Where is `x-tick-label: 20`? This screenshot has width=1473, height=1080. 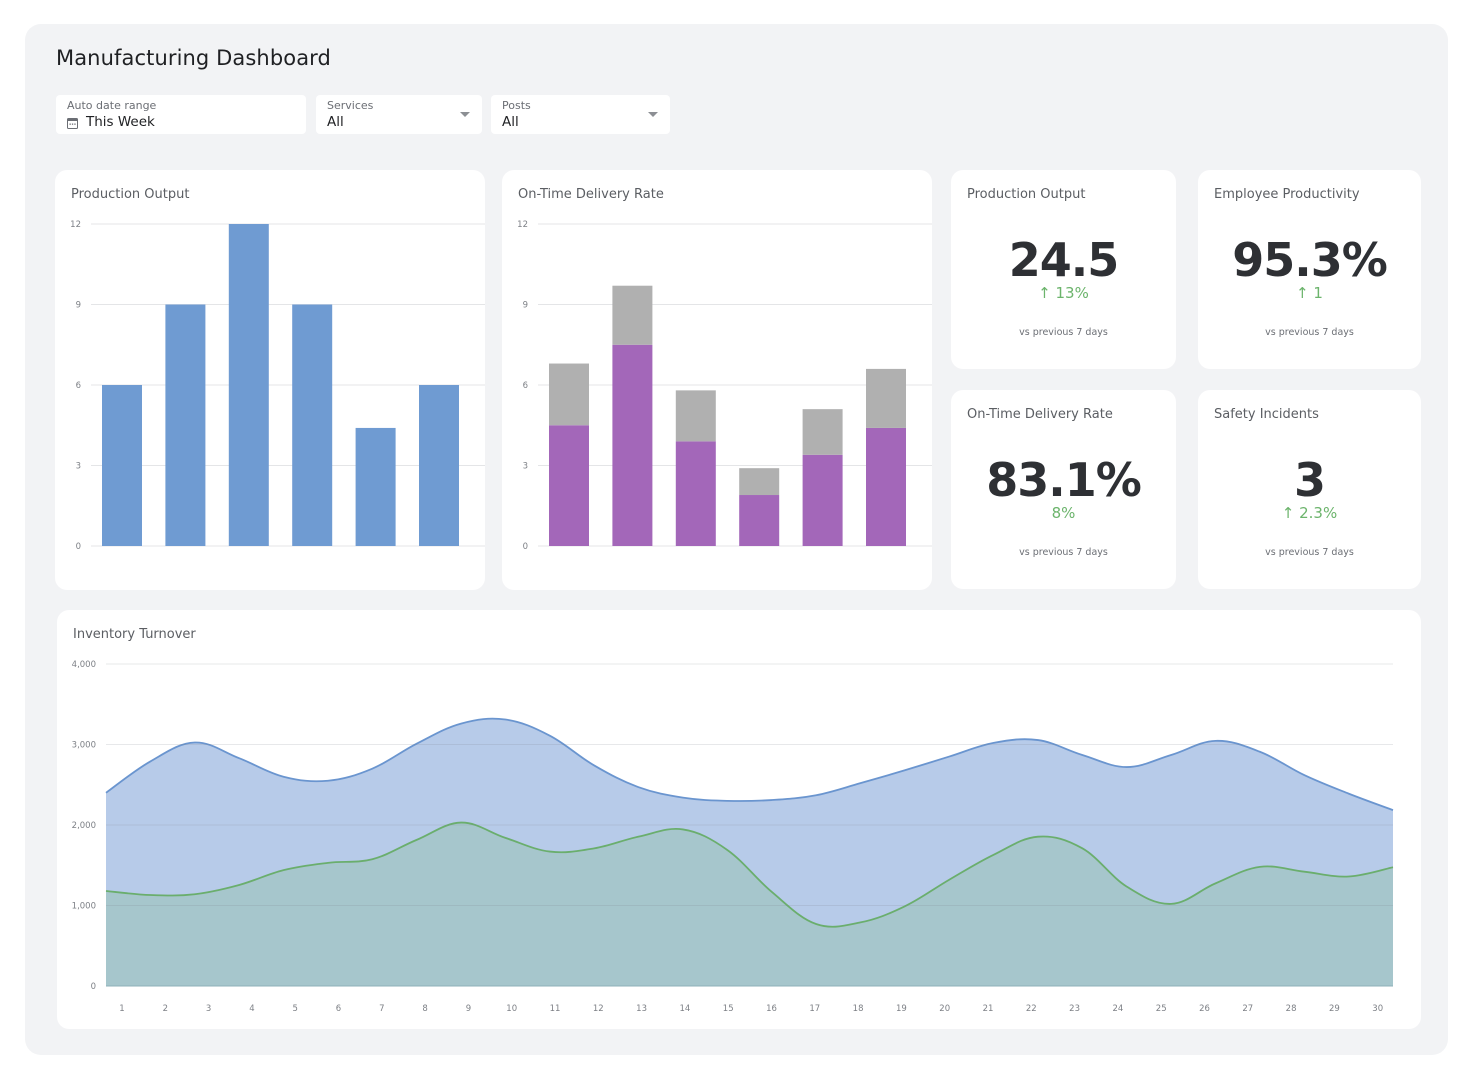 x-tick-label: 20 is located at coordinates (944, 1009).